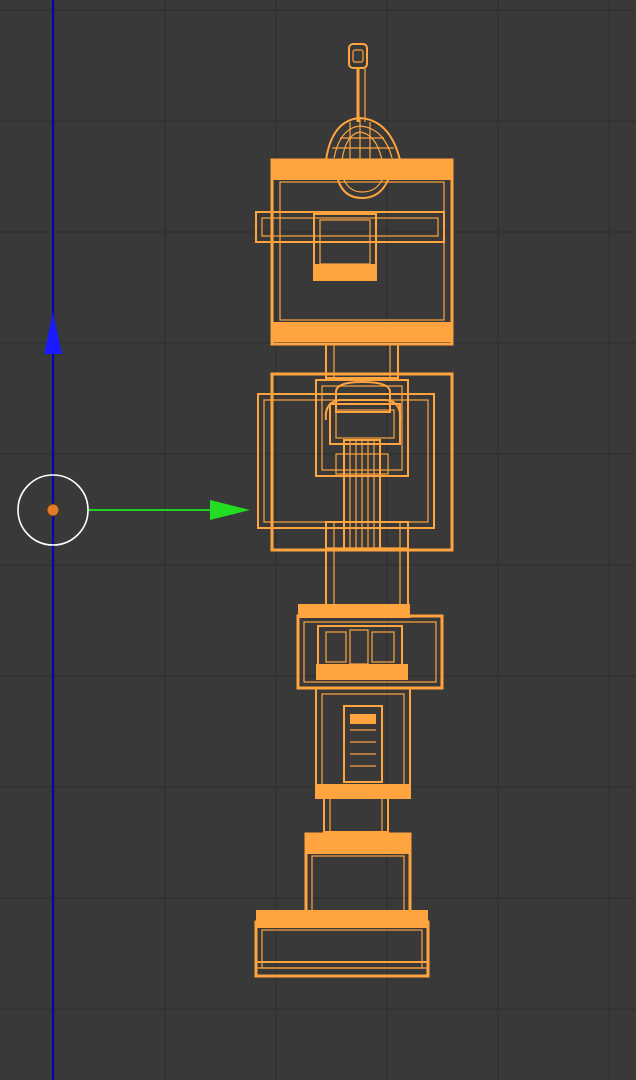 The width and height of the screenshot is (636, 1080). I want to click on antenna, so click(363, 102).